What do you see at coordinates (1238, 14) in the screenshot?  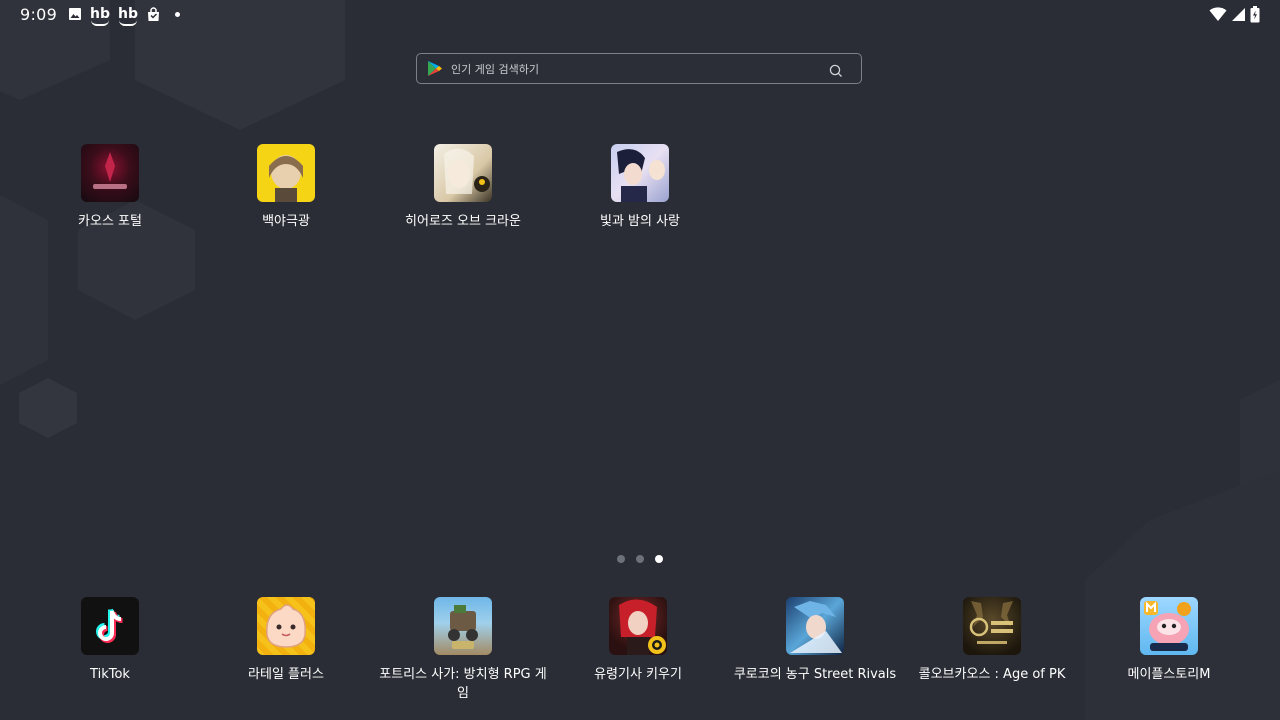 I see `cellular-signal-icon` at bounding box center [1238, 14].